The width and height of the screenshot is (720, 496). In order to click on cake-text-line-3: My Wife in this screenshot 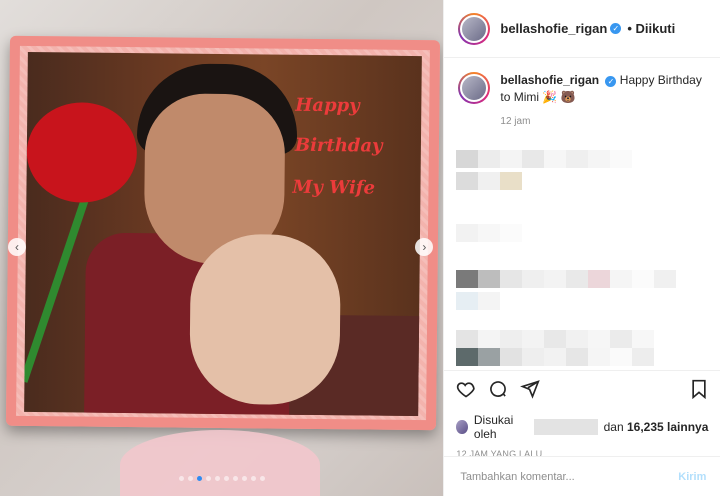, I will do `click(334, 187)`.